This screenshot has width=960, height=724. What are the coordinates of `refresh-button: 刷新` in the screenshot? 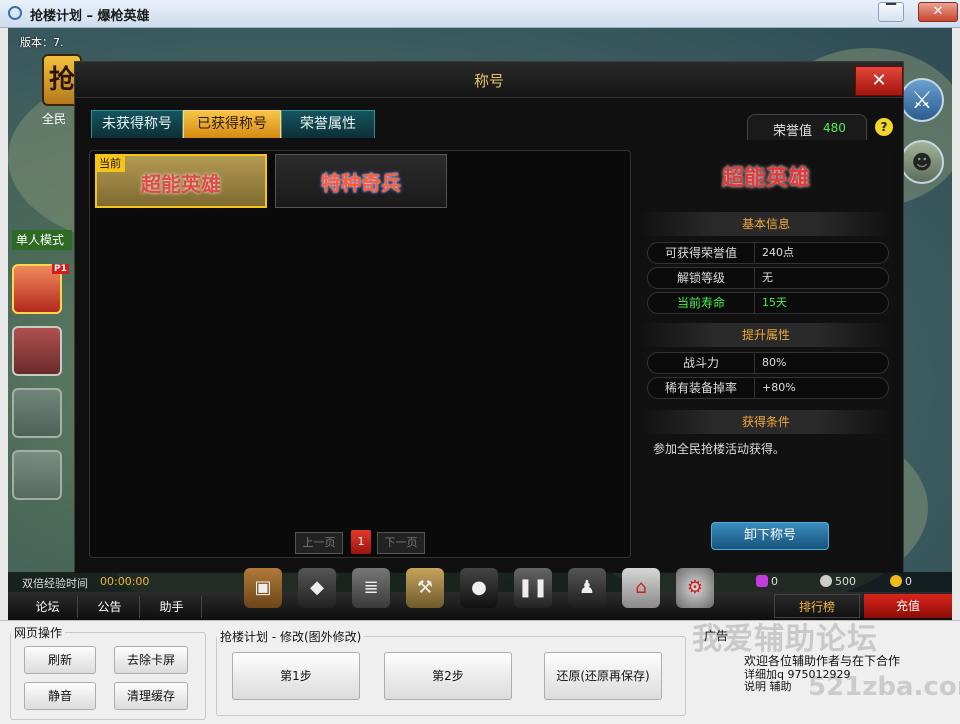 It's located at (60, 660).